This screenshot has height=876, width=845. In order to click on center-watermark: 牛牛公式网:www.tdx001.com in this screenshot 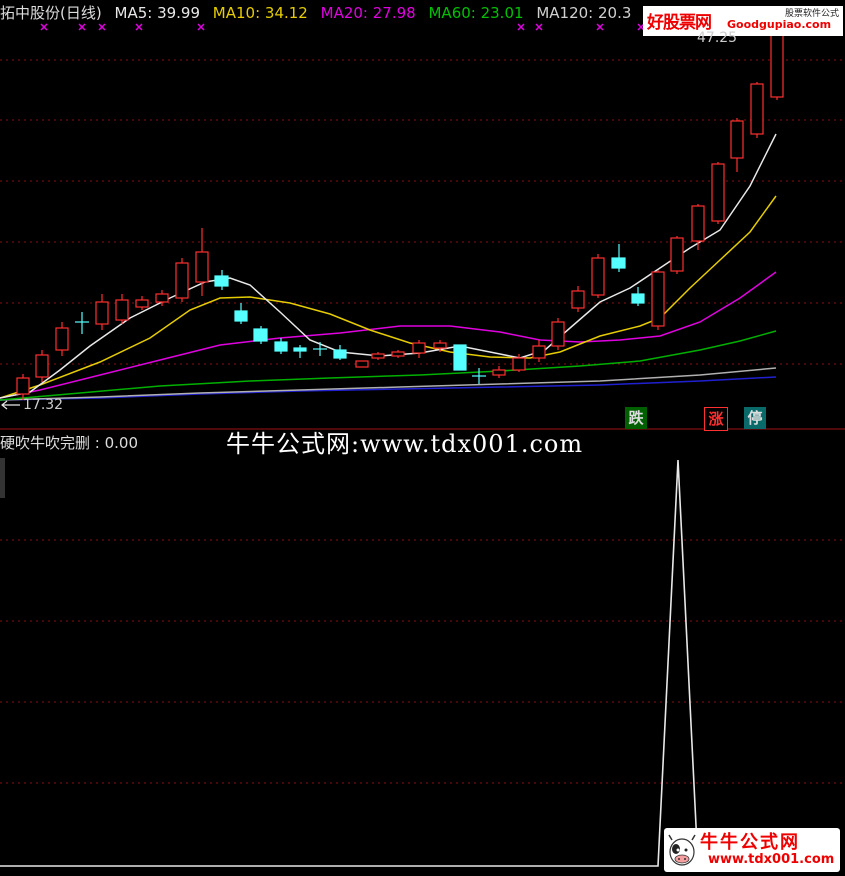, I will do `click(405, 444)`.